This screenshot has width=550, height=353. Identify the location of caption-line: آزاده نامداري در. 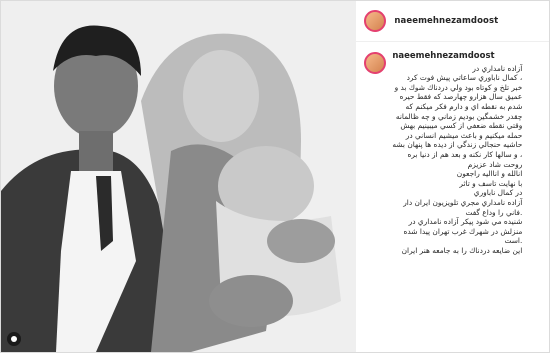
(497, 68).